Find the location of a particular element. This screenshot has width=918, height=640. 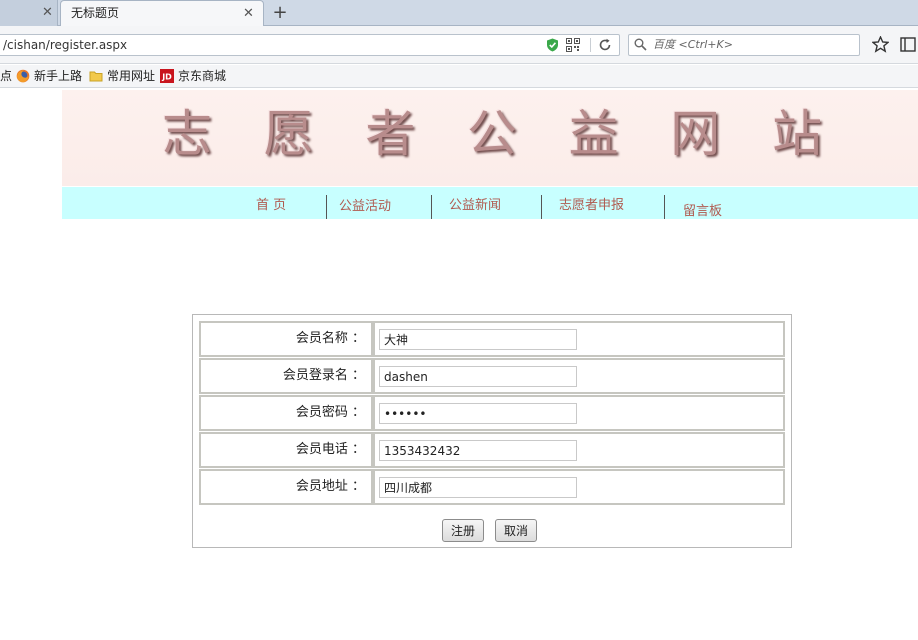

nav-item-home: 首 页 is located at coordinates (271, 203).